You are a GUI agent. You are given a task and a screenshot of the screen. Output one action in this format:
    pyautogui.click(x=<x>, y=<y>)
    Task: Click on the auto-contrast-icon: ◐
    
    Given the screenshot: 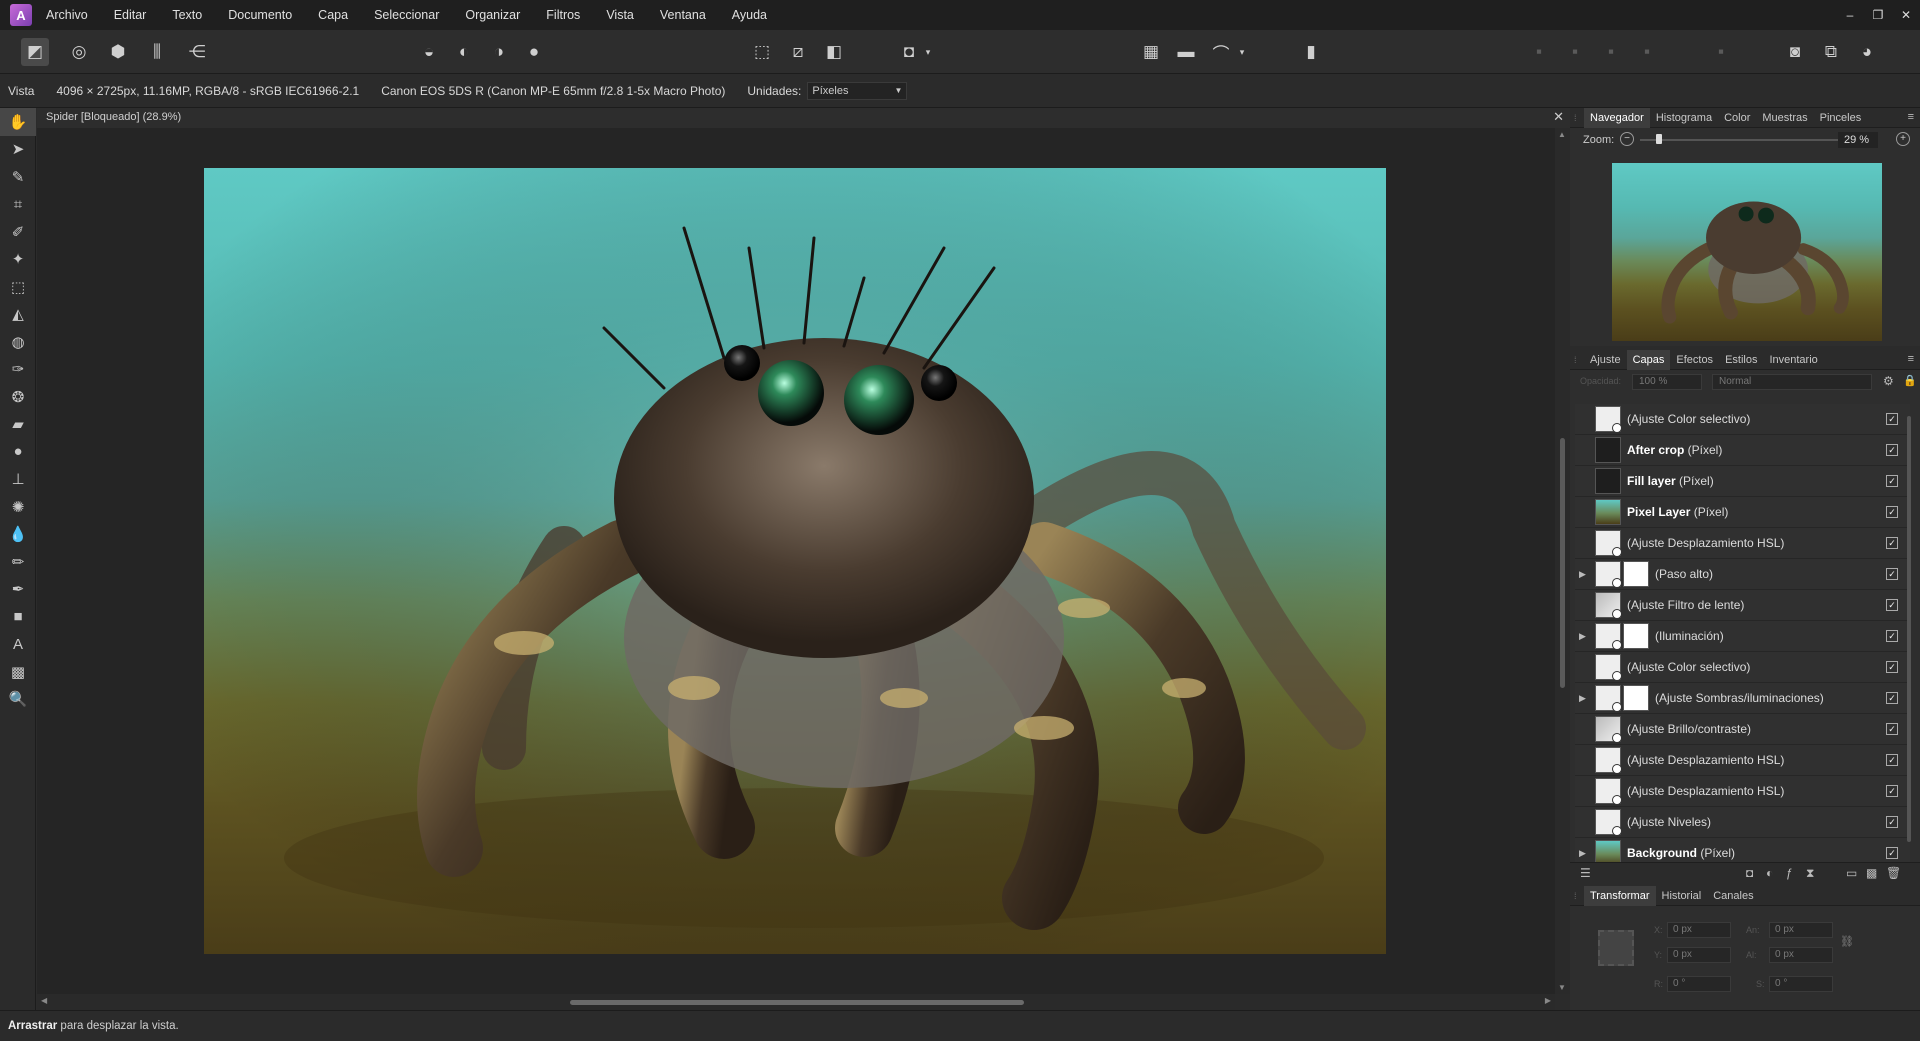 What is the action you would take?
    pyautogui.click(x=464, y=52)
    